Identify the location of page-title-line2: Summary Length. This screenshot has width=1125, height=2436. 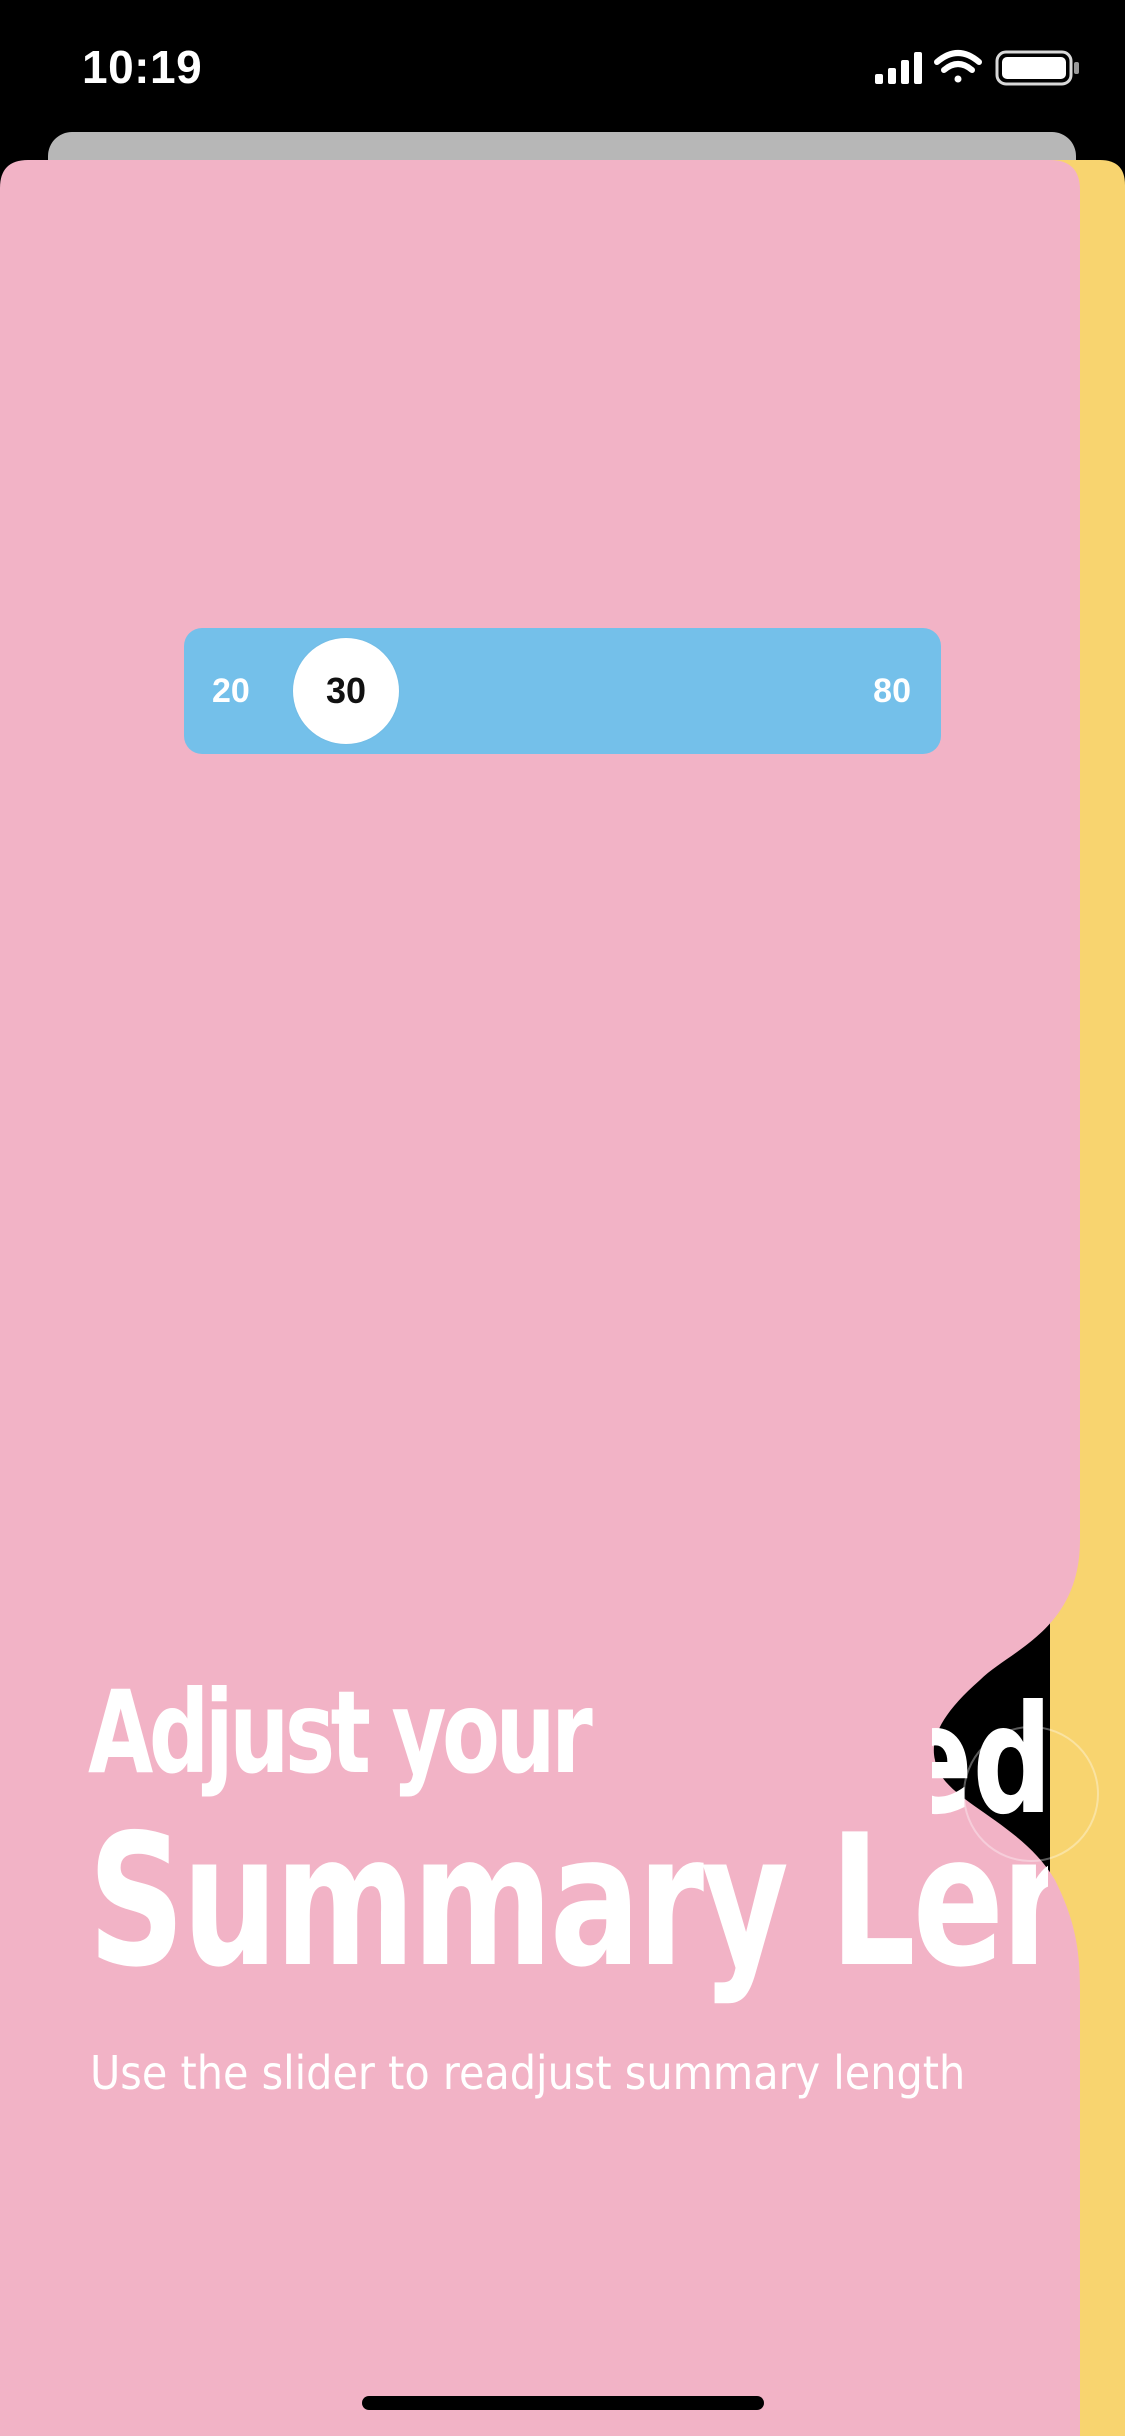
(568, 1908).